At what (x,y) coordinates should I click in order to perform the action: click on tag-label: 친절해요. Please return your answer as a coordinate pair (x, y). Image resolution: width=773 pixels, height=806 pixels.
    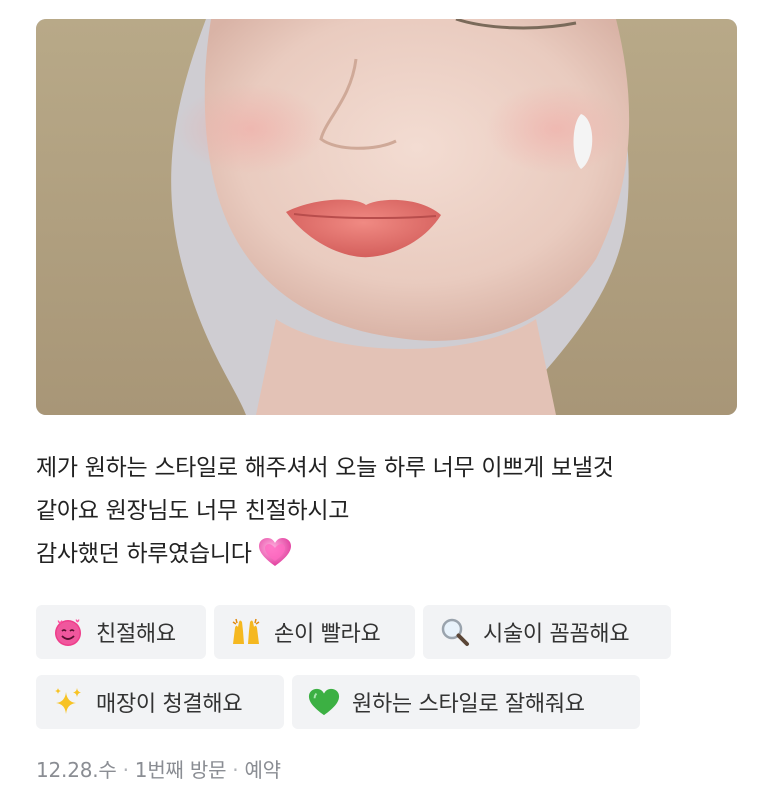
    Looking at the image, I should click on (136, 634).